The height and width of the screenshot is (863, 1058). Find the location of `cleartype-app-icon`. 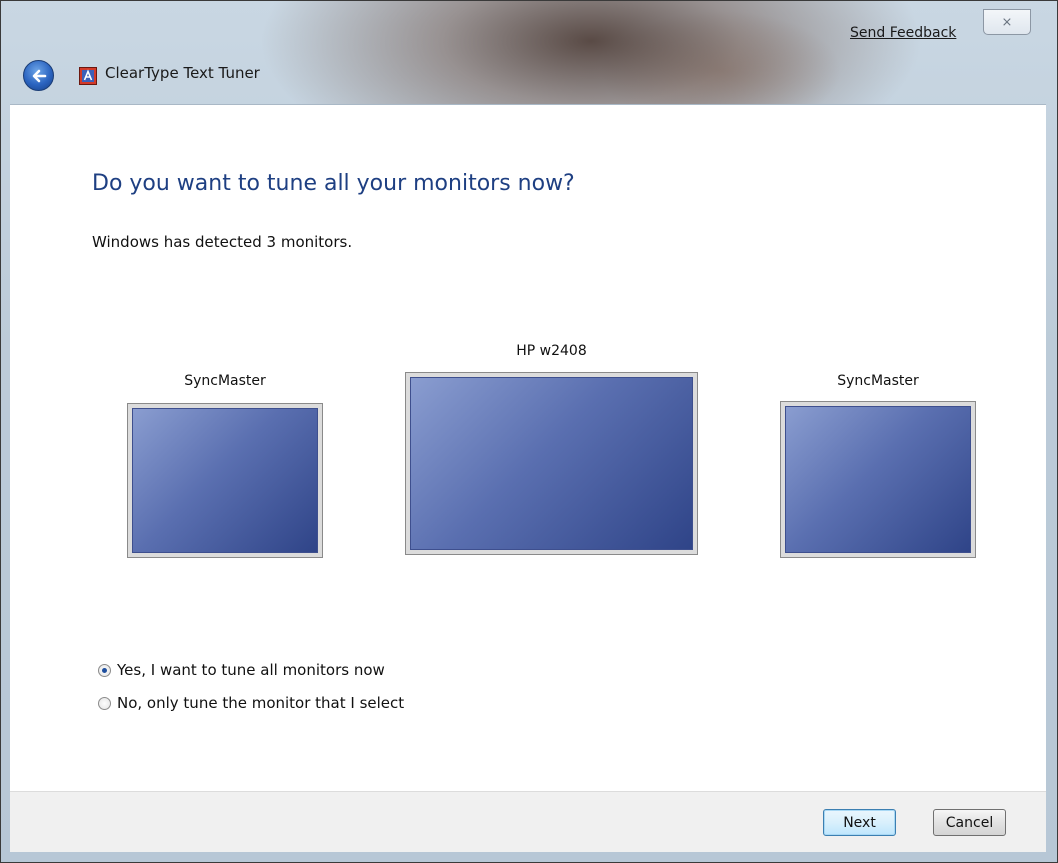

cleartype-app-icon is located at coordinates (88, 76).